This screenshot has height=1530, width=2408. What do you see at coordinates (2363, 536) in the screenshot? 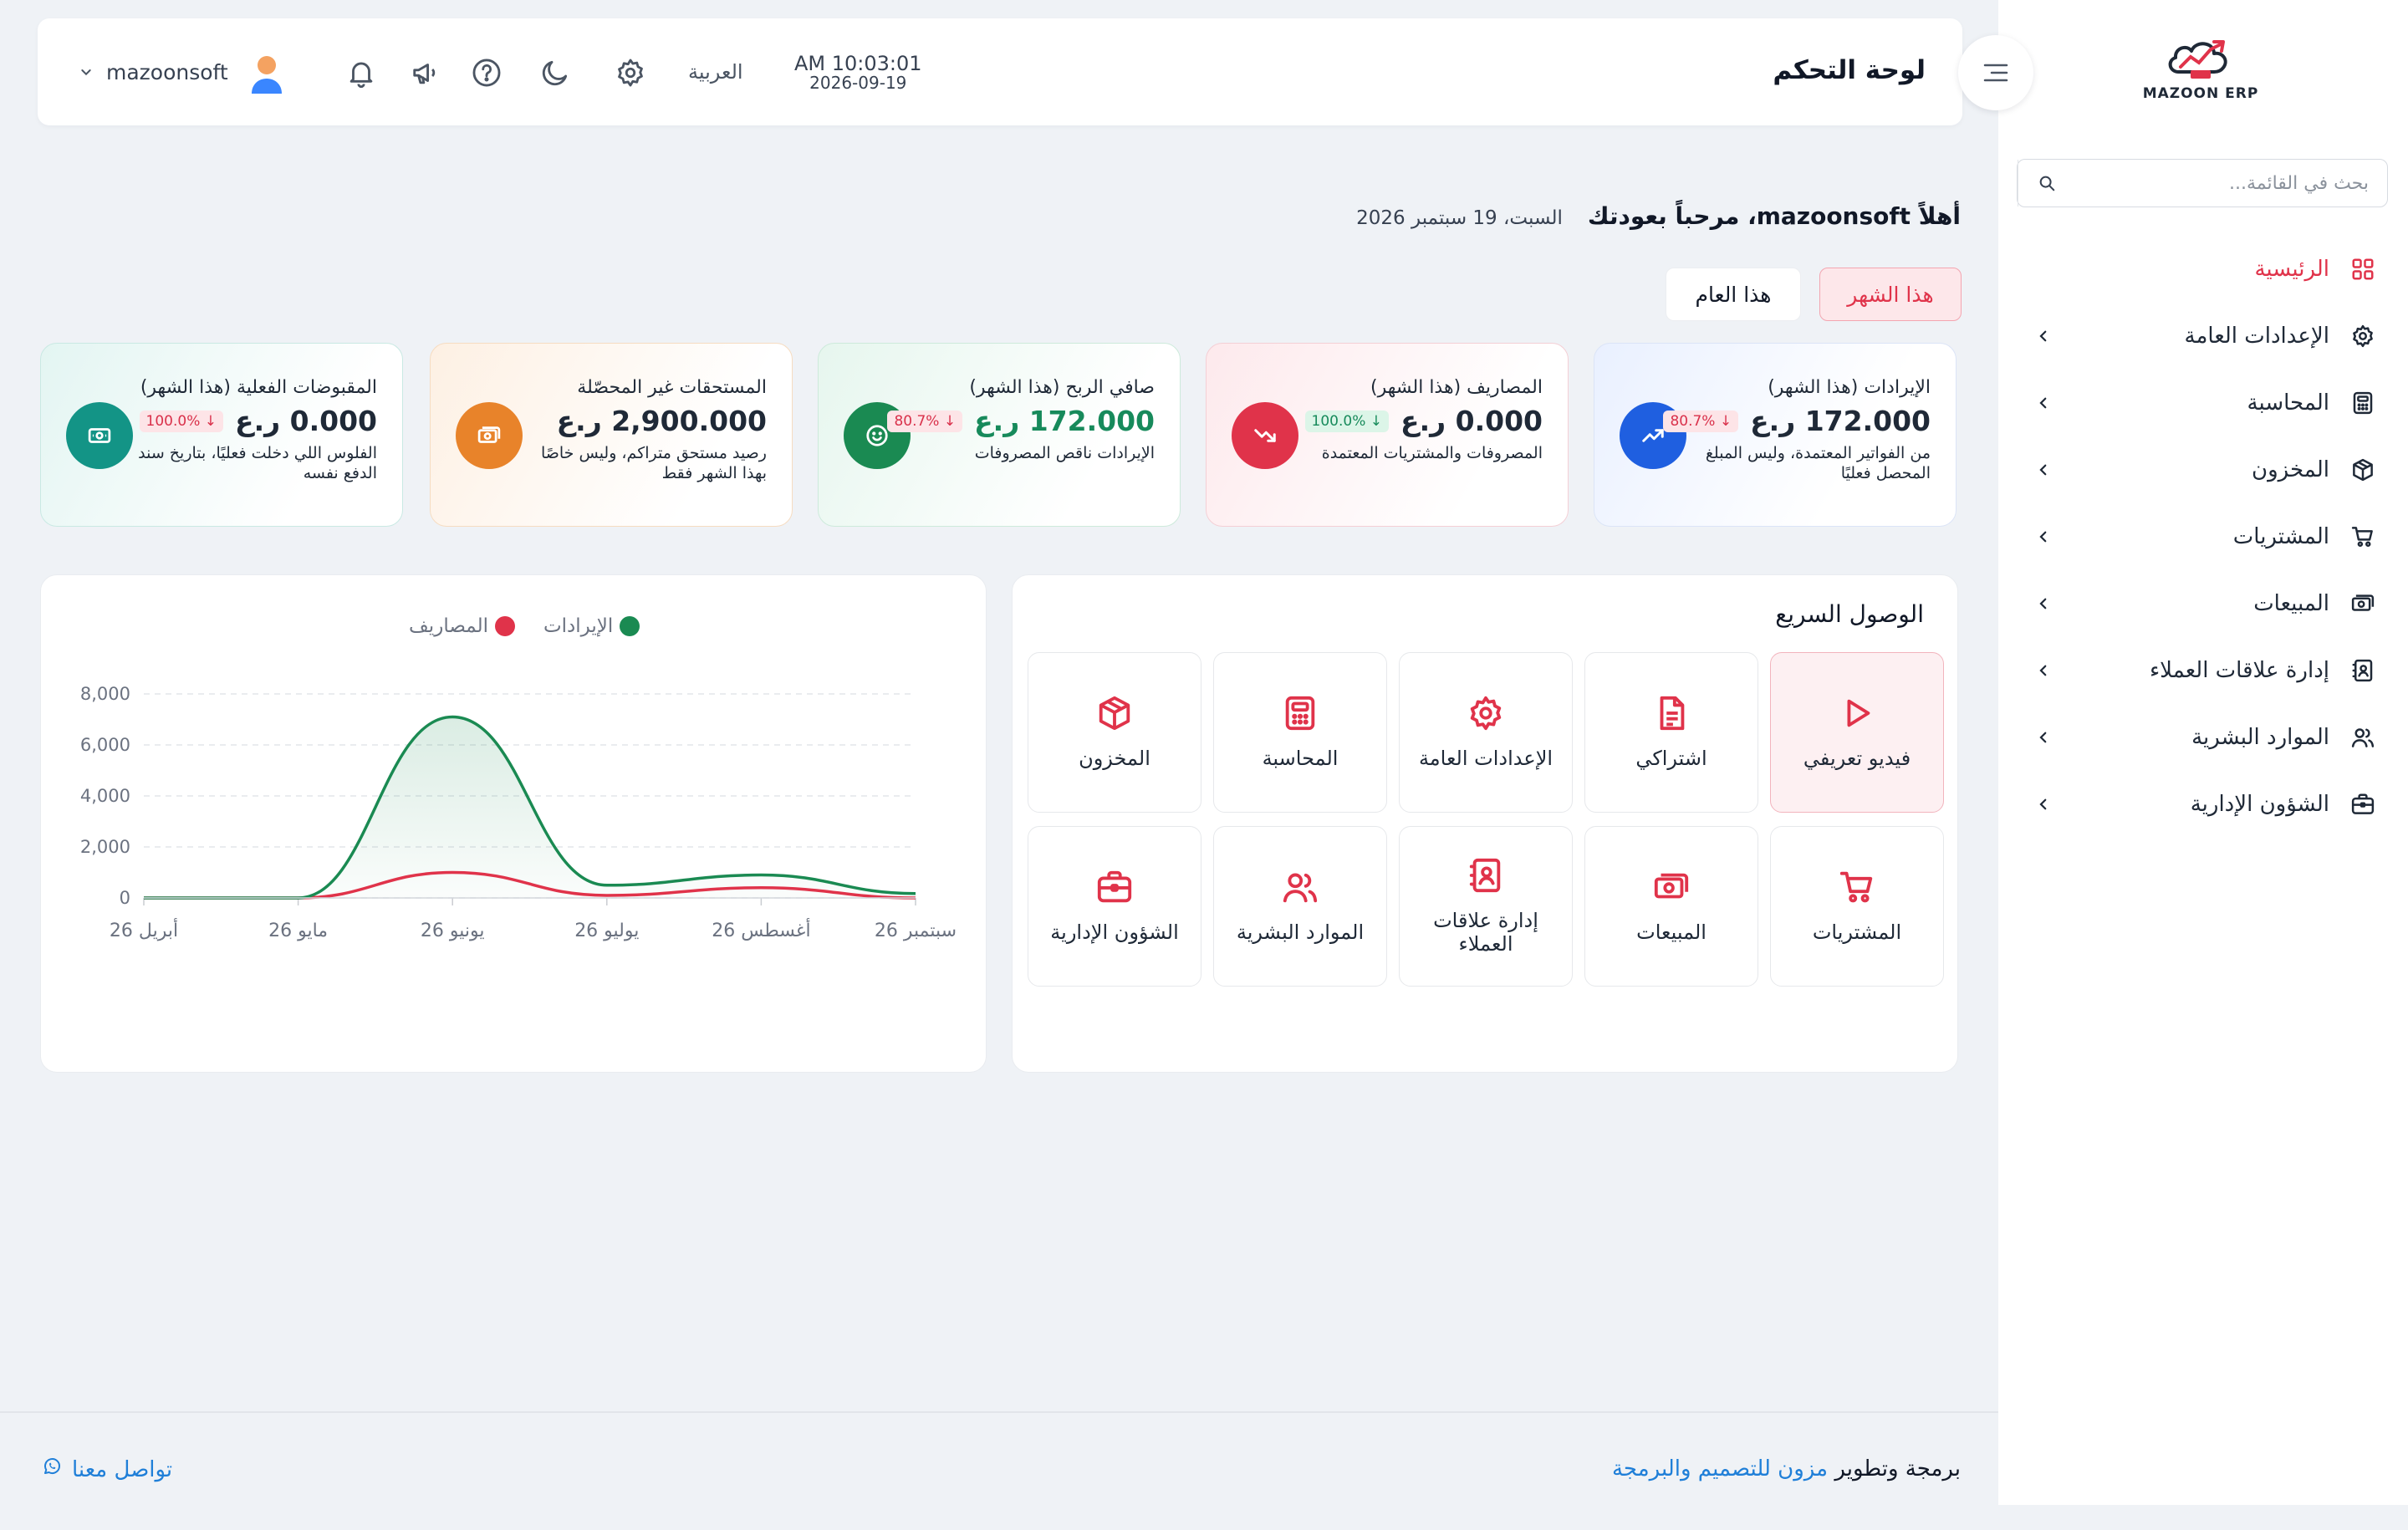
I see `cart-icon` at bounding box center [2363, 536].